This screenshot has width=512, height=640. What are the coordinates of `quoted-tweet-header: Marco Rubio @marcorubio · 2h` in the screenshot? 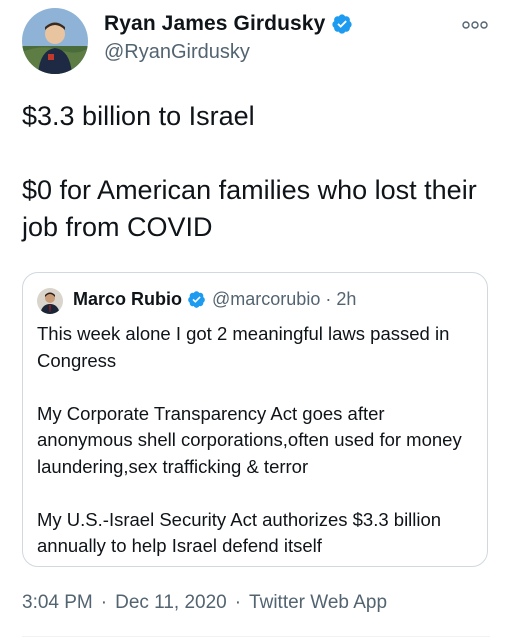 It's located at (214, 299).